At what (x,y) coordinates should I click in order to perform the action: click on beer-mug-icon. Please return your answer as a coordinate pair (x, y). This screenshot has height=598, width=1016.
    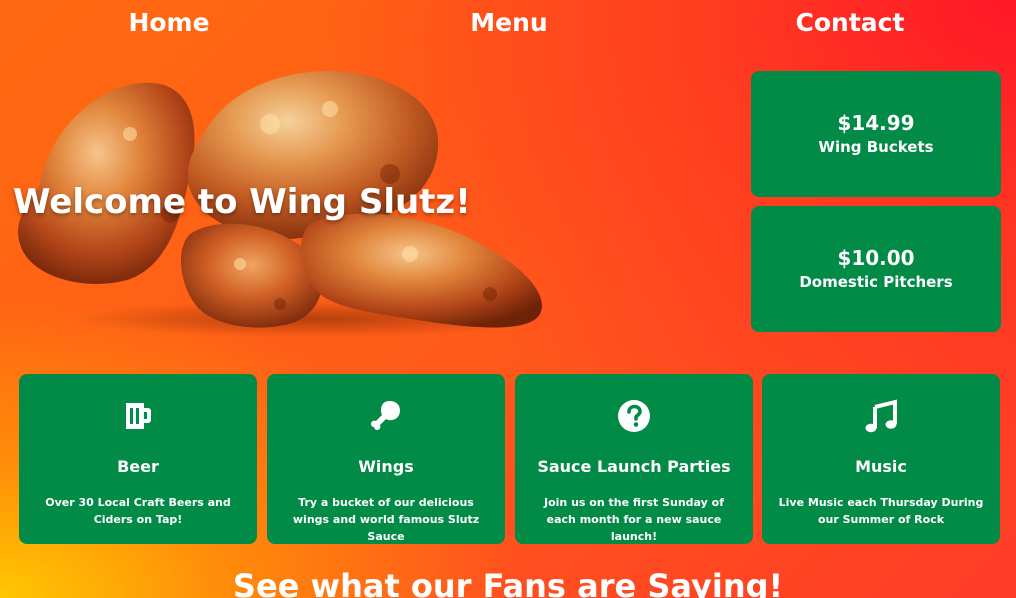
    Looking at the image, I should click on (138, 416).